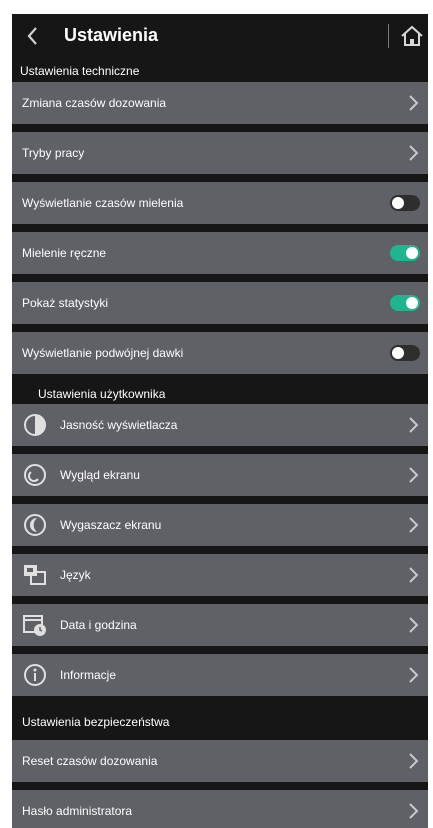 This screenshot has width=433, height=828. What do you see at coordinates (103, 353) in the screenshot?
I see `row-label: Wyświetlanie podwójnej dawki` at bounding box center [103, 353].